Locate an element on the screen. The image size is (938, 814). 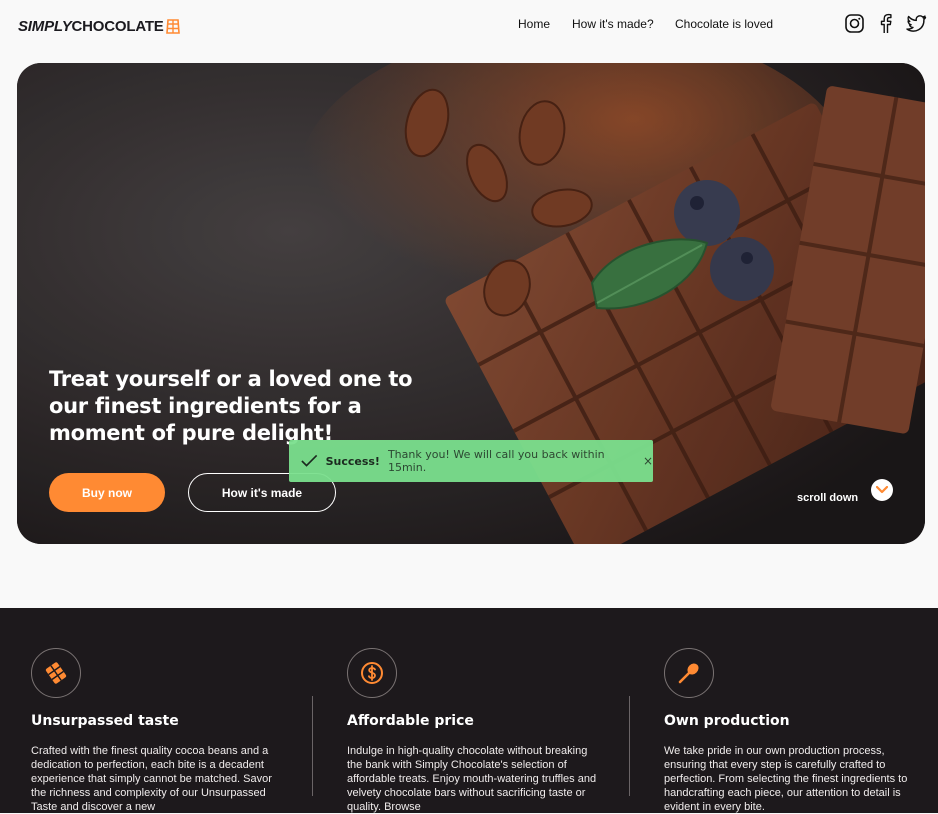
logo-chocolate: CHOCOLATE is located at coordinates (117, 26).